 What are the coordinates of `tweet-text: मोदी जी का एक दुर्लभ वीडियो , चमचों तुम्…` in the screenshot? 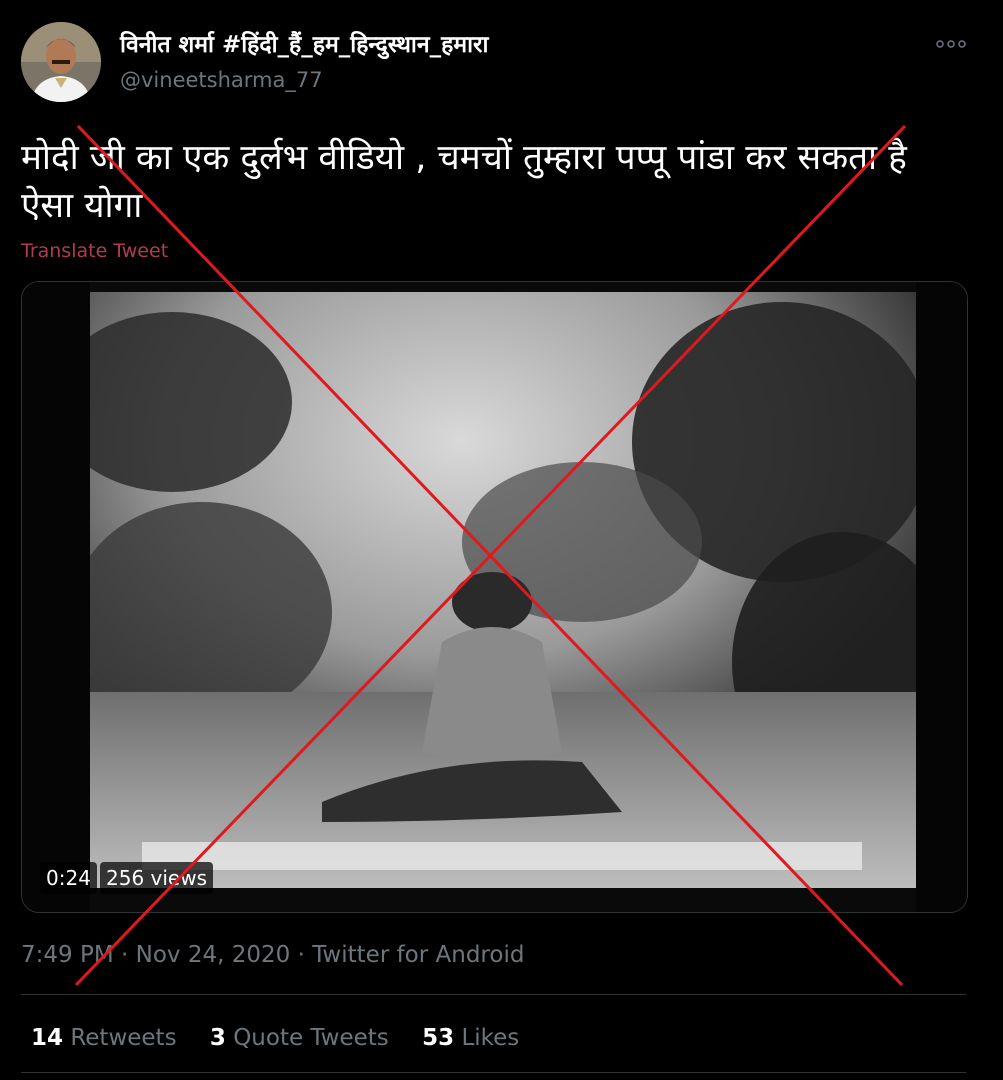 It's located at (464, 182).